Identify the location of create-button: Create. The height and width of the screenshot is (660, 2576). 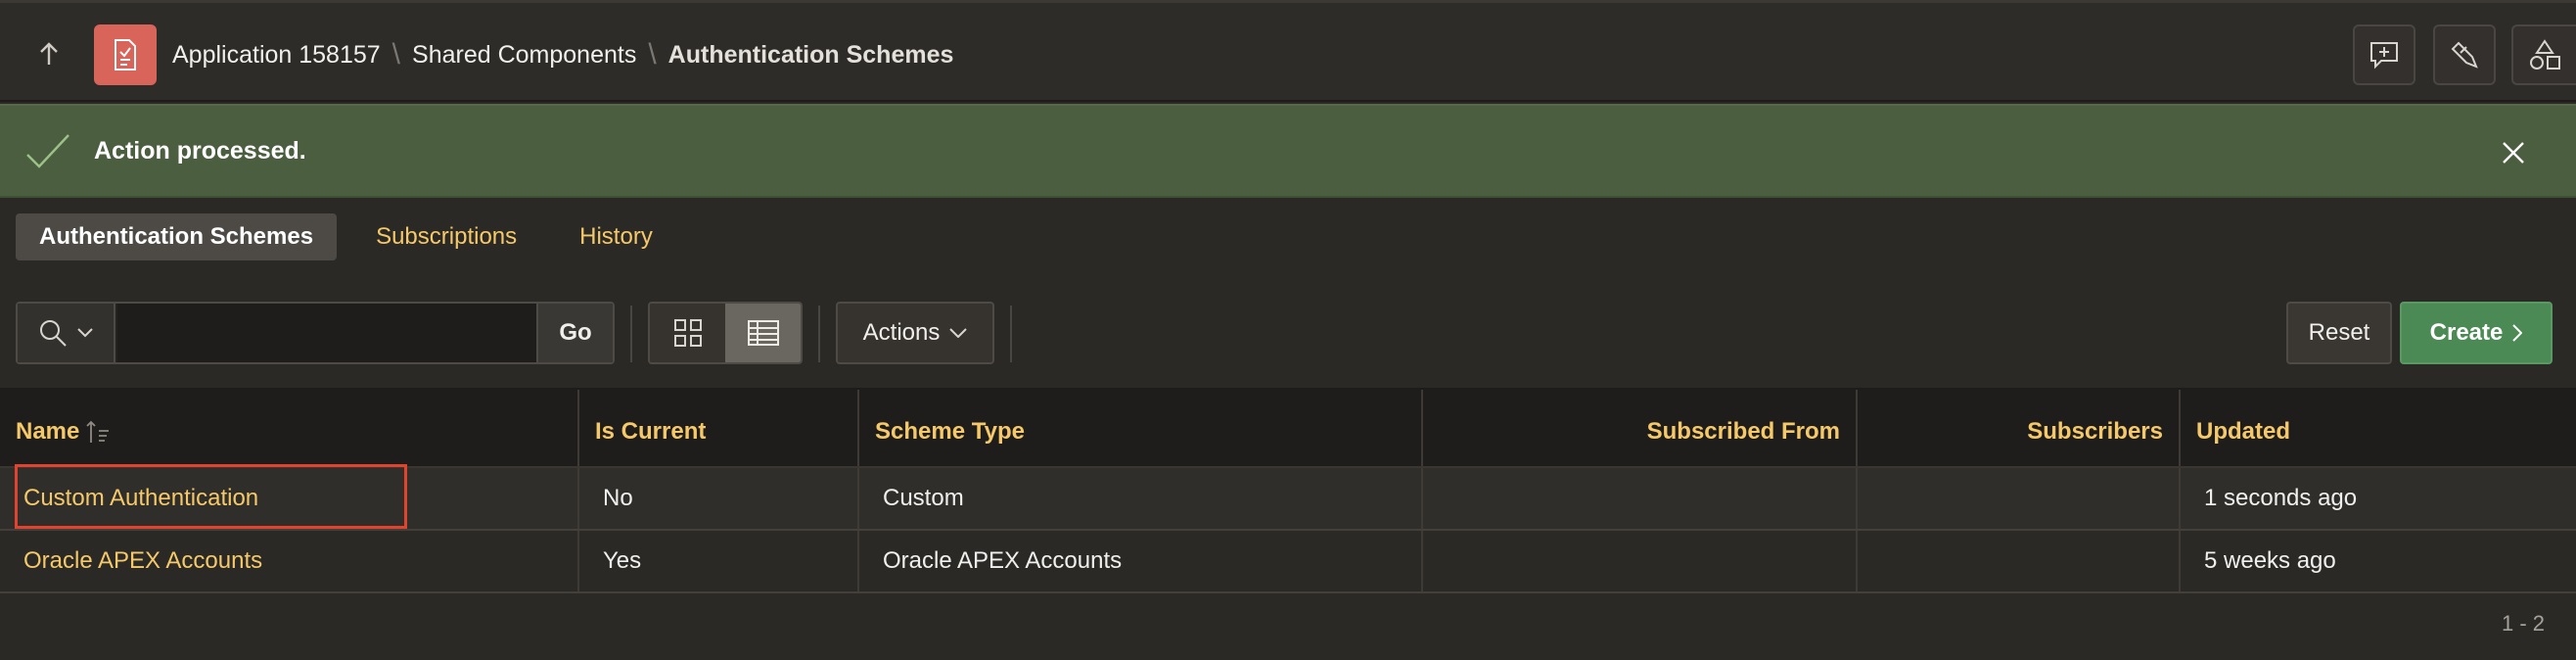
(2477, 333).